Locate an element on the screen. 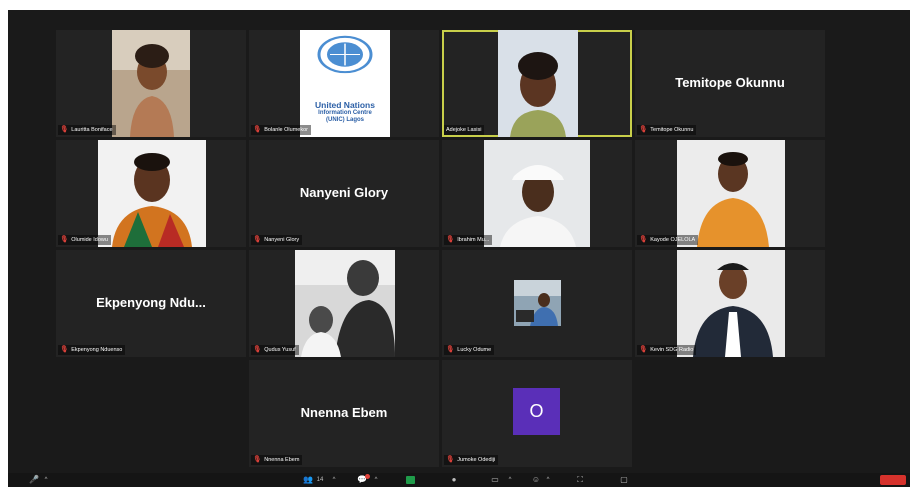 This screenshot has width=920, height=487. participant-name: Nanyeni Glory is located at coordinates (344, 192).